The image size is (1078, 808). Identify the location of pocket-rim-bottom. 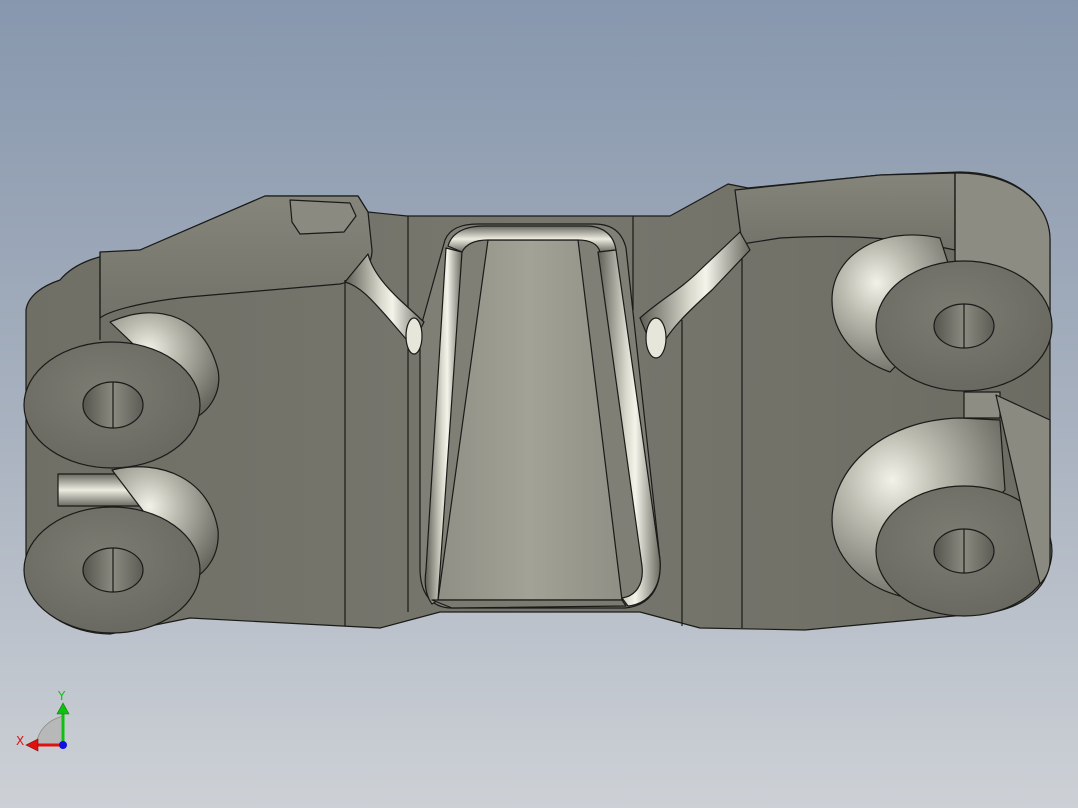
(529, 604).